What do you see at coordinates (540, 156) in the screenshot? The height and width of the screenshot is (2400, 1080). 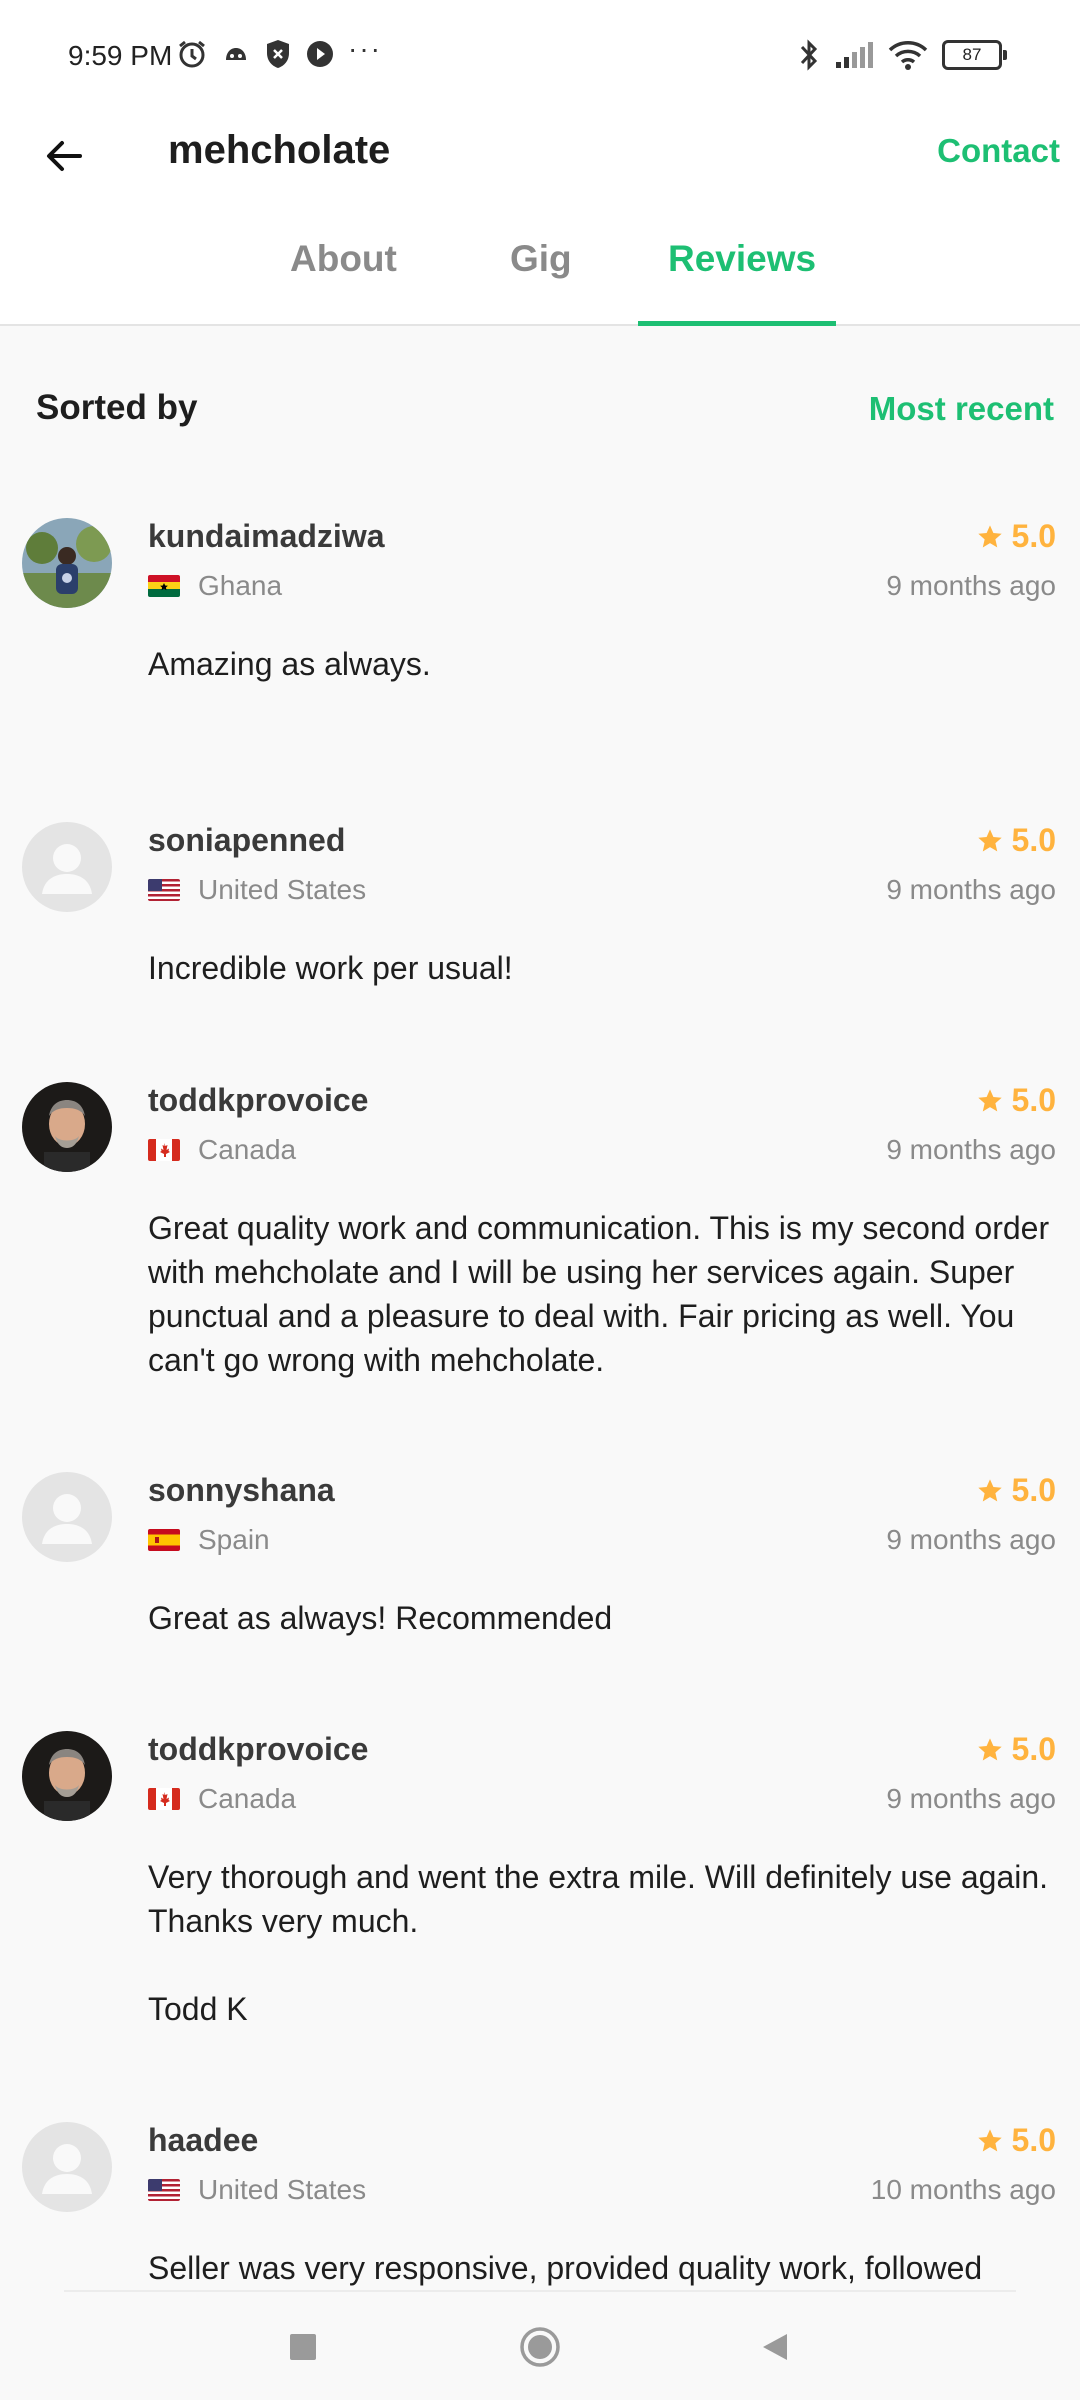 I see `app-header: mehcholate Contact` at bounding box center [540, 156].